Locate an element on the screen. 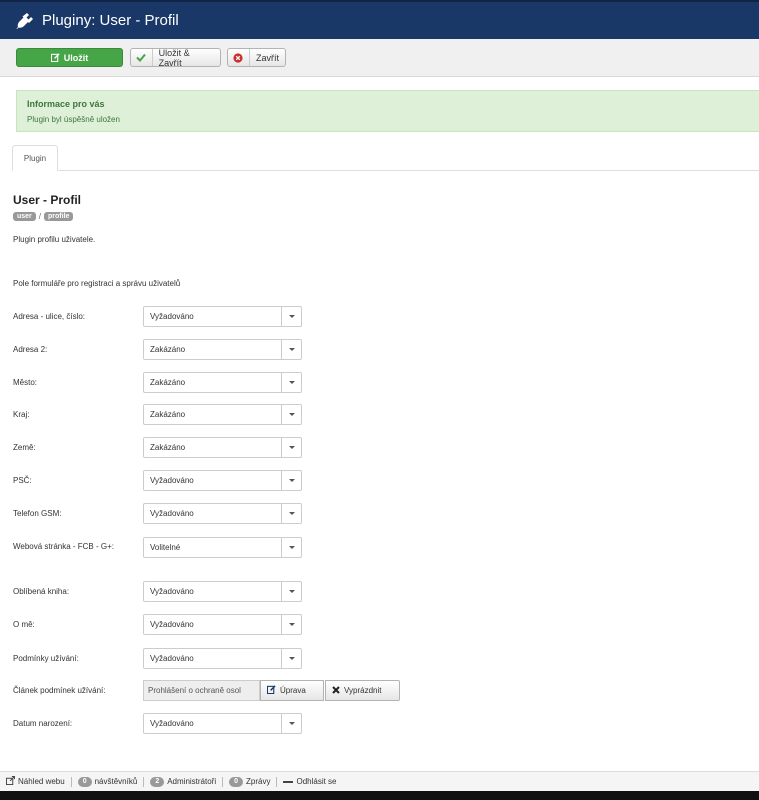 This screenshot has width=759, height=800. field-label: Podmínky užívání: is located at coordinates (46, 658).